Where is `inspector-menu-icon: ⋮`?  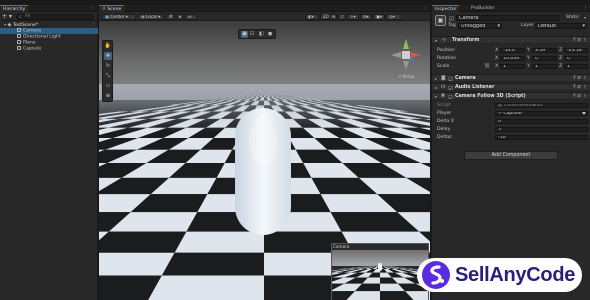
inspector-menu-icon: ⋮ is located at coordinates (585, 8).